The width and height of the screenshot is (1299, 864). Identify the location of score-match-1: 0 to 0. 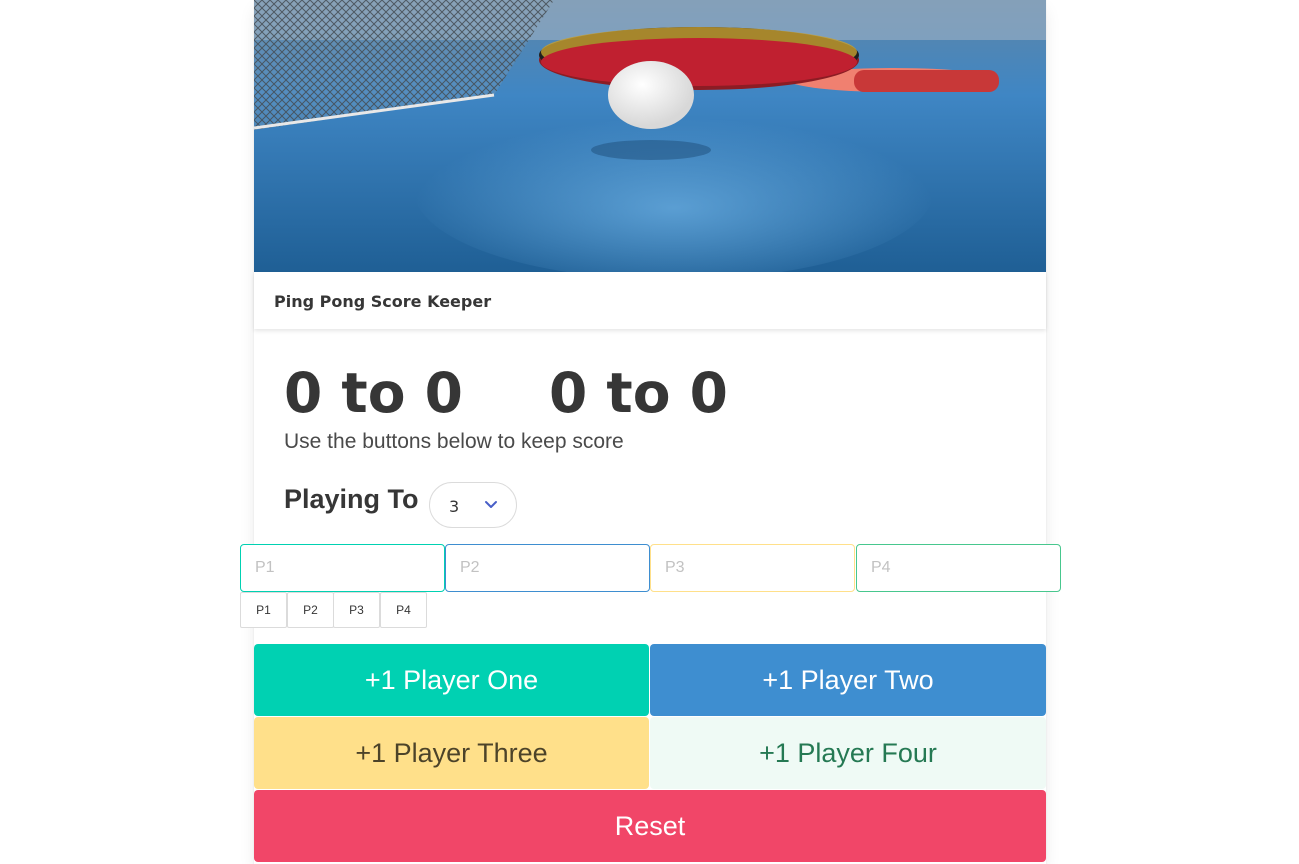
(373, 393).